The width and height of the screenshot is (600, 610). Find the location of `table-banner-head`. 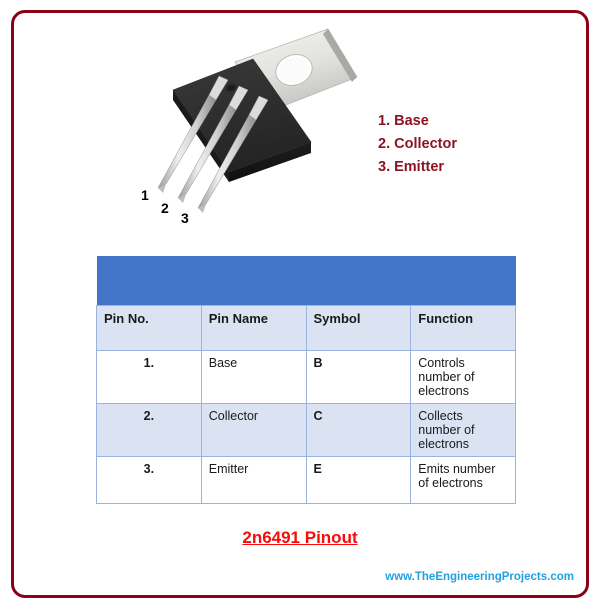

table-banner-head is located at coordinates (306, 280).